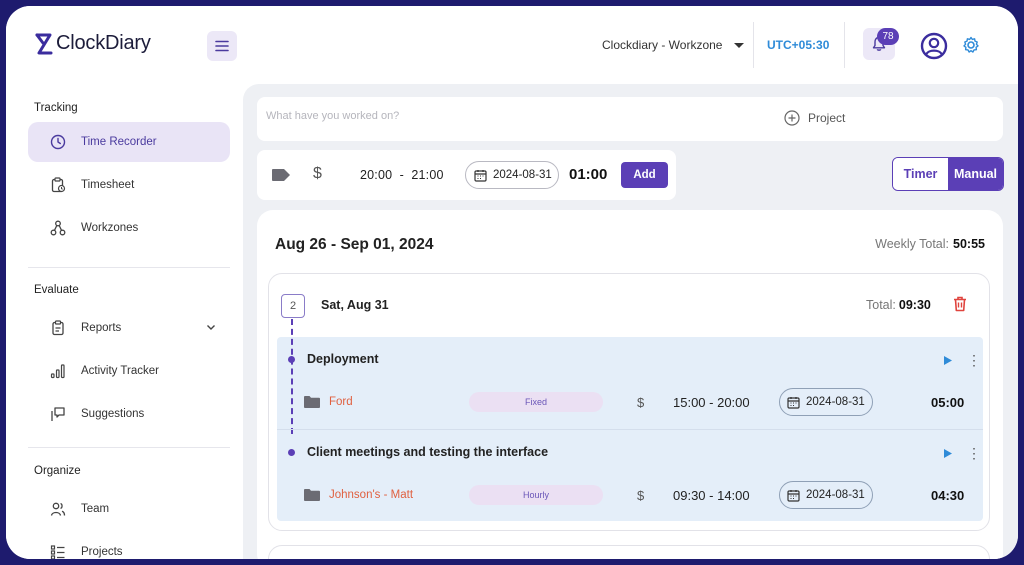 This screenshot has height=565, width=1024. I want to click on sidebar-item-label: Suggestions, so click(113, 414).